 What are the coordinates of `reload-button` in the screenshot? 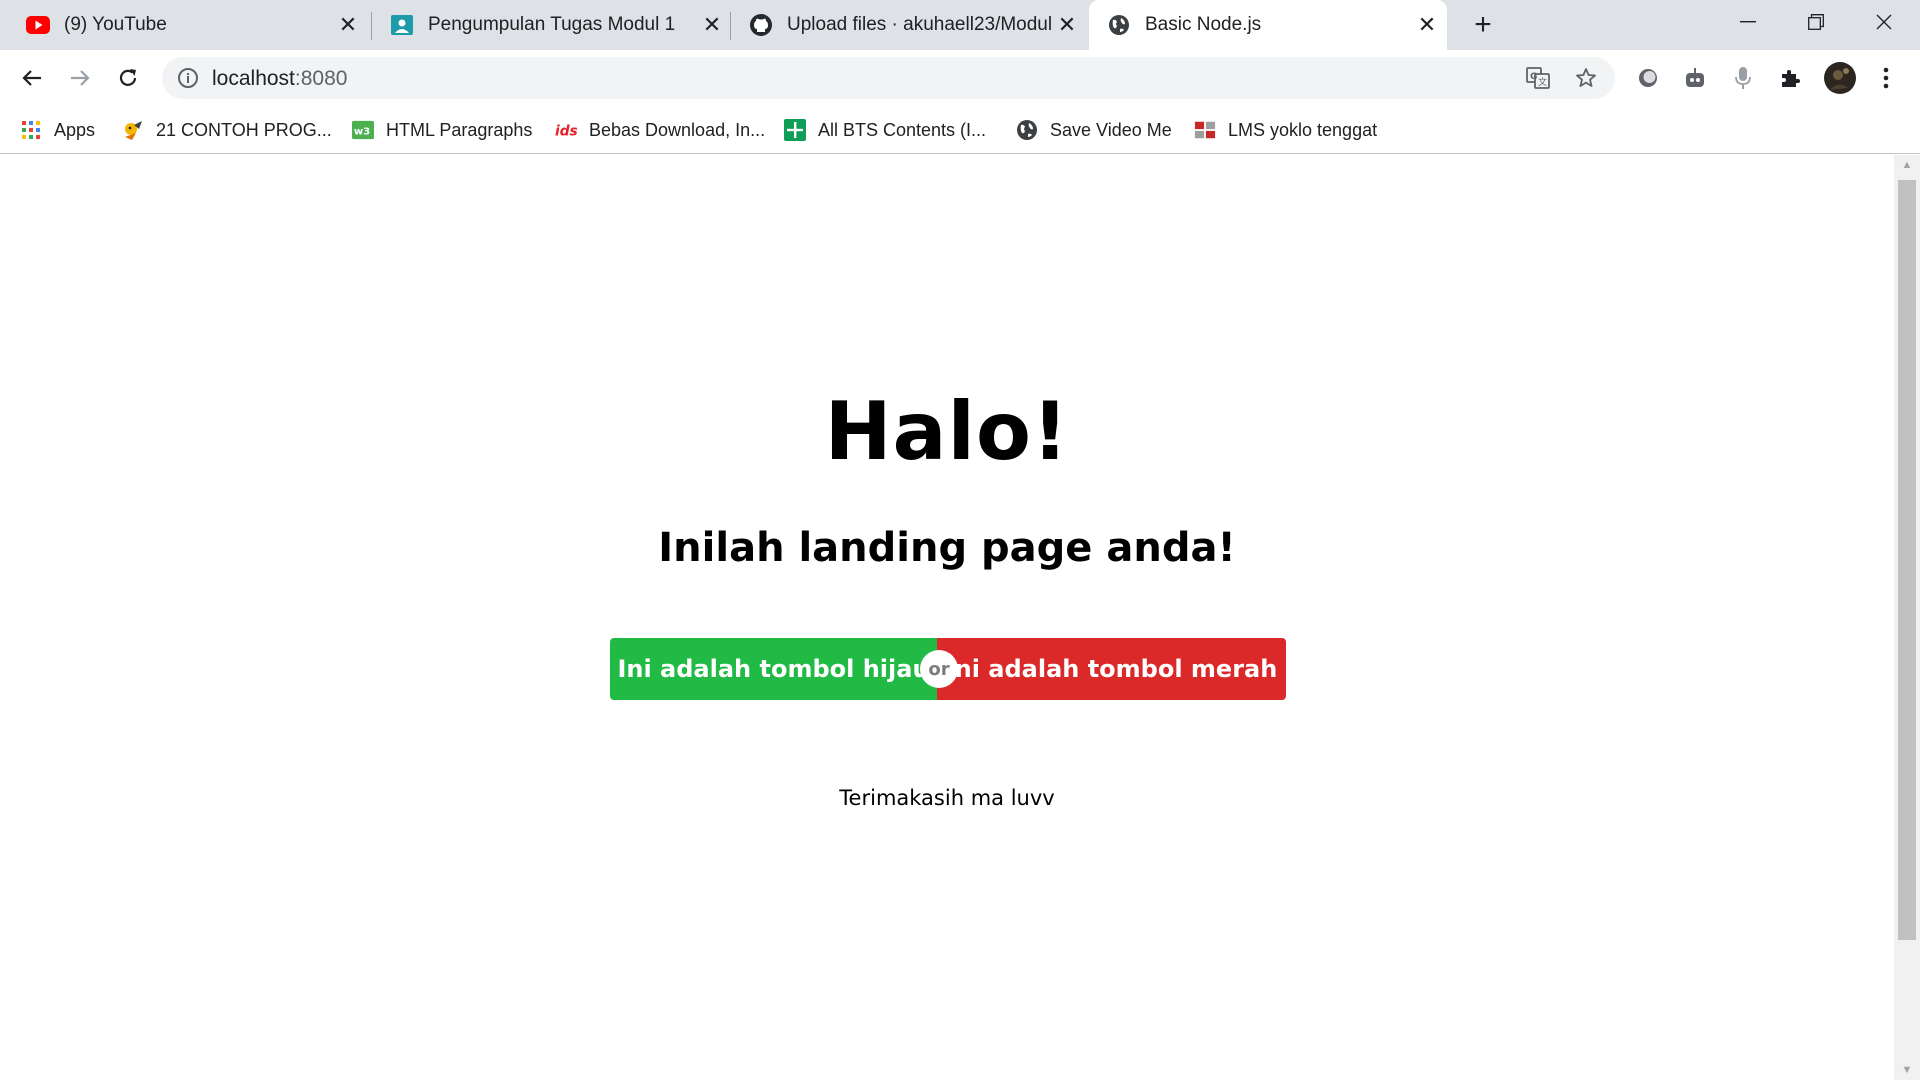 It's located at (128, 78).